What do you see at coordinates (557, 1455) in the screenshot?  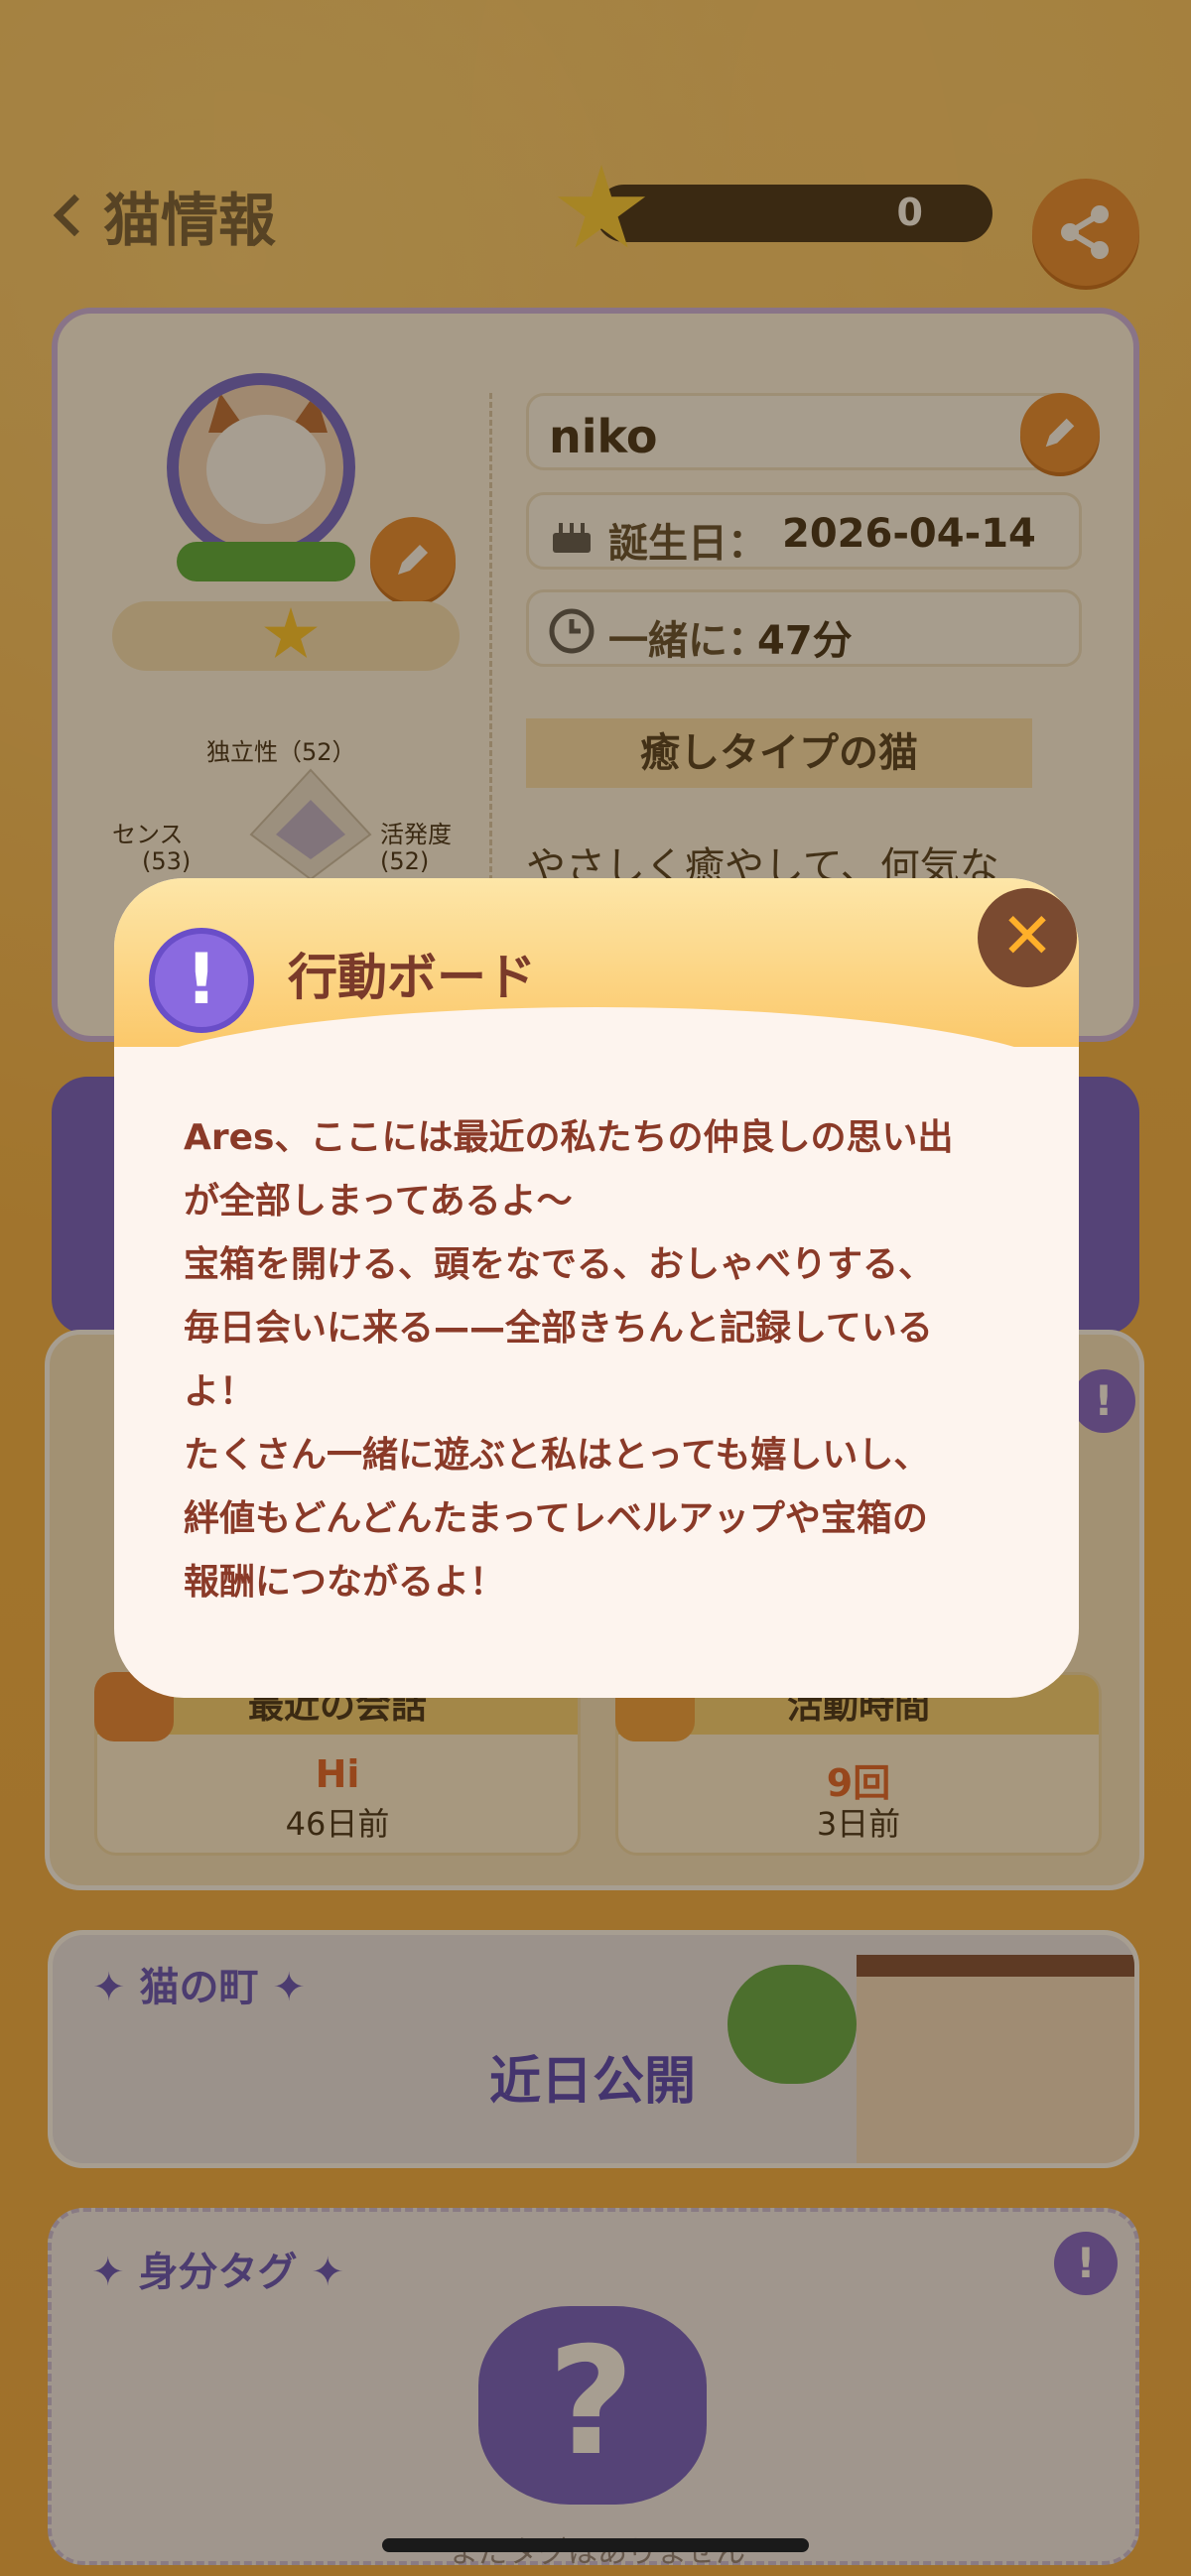 I see `modal-text-line: たくさん一緒に遊ぶと私はとっても嬉しいし、` at bounding box center [557, 1455].